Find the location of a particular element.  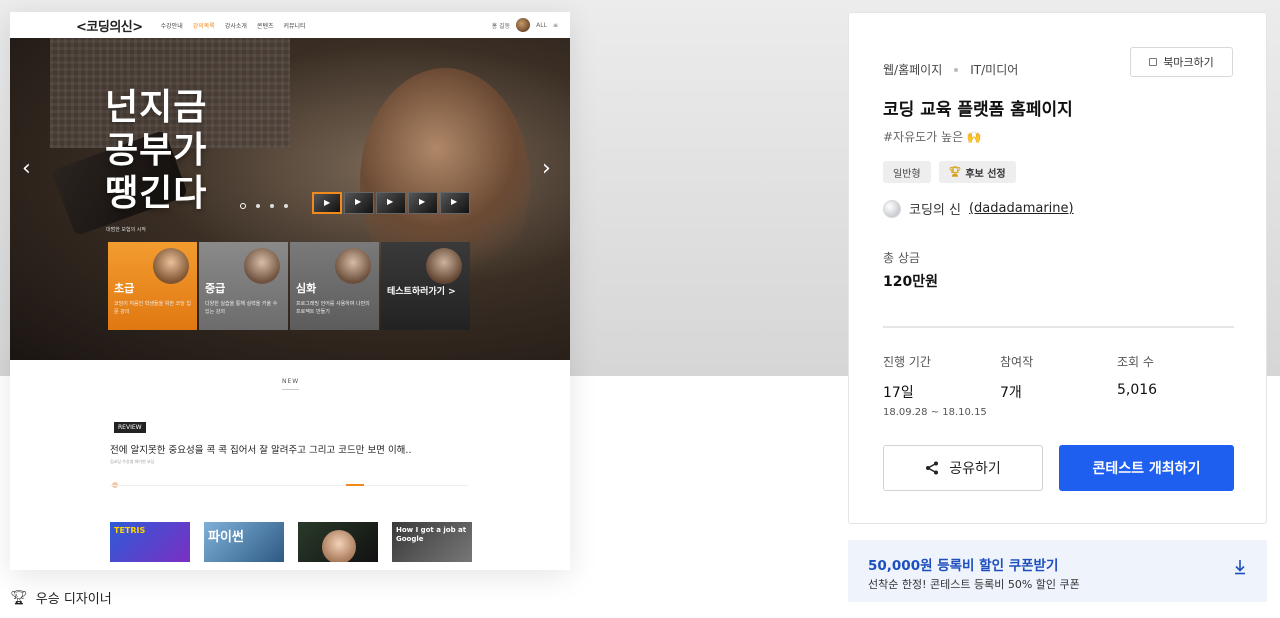

preview-user-name: 홍 길동 is located at coordinates (501, 26).